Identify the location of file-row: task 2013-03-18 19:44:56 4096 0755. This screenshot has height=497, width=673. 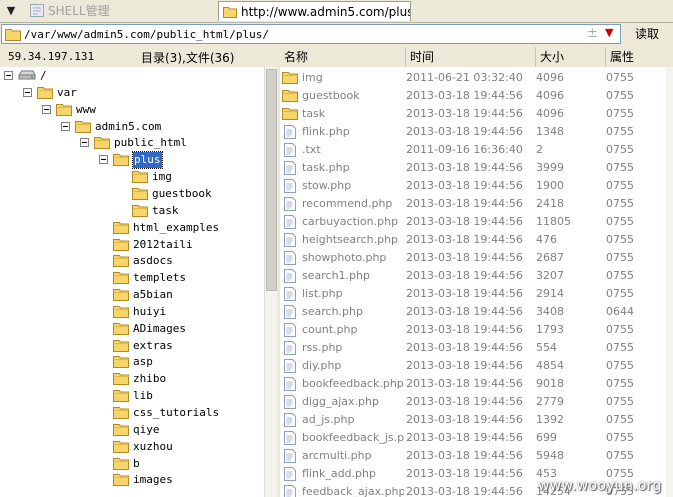
(473, 114).